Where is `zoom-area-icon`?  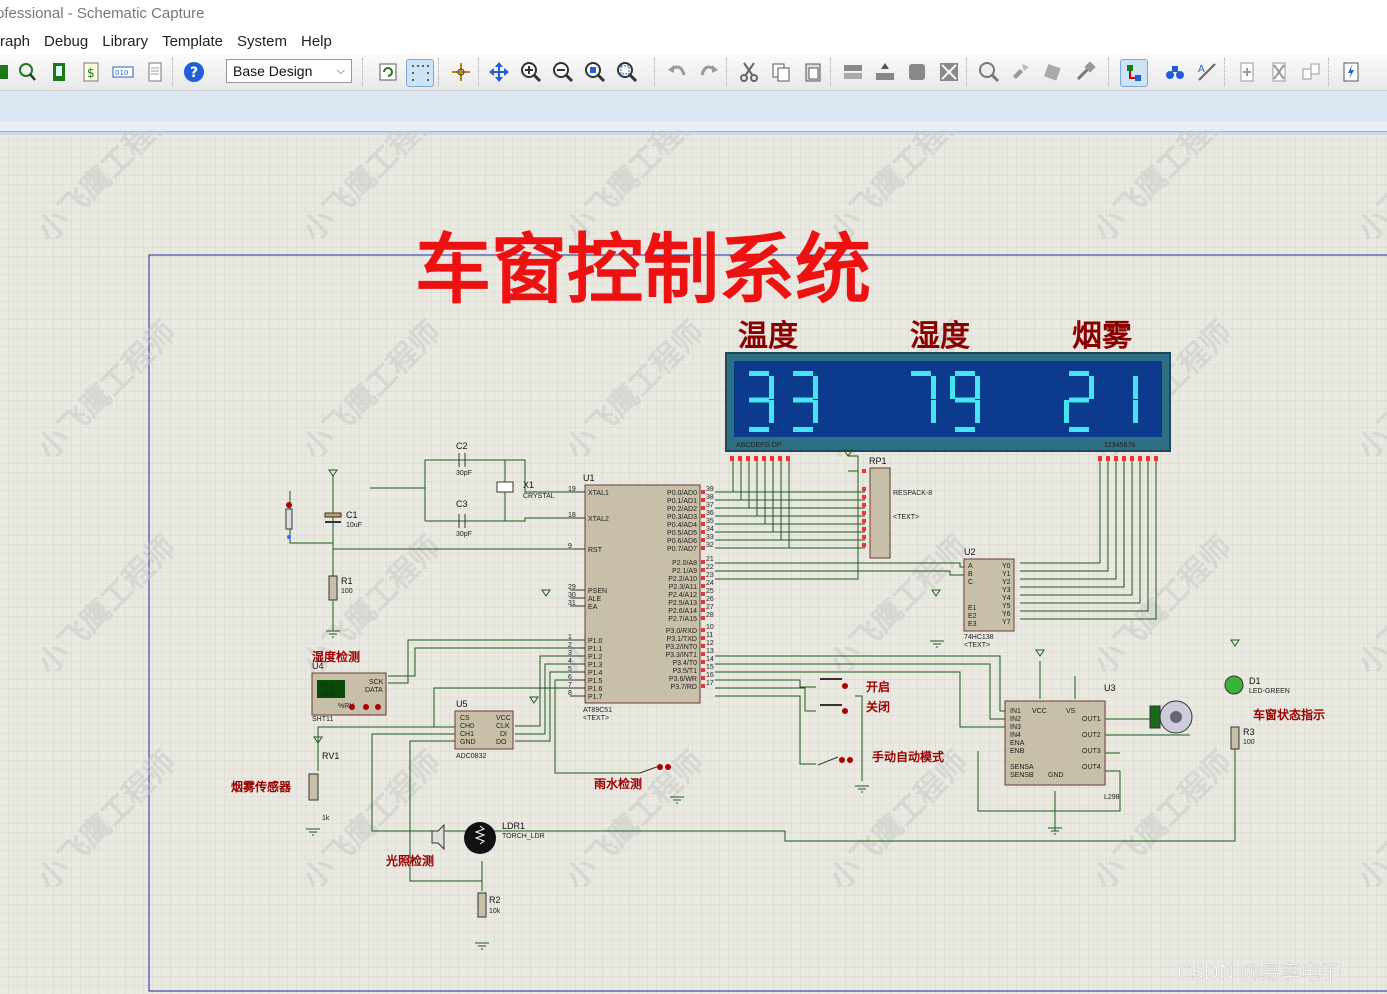 zoom-area-icon is located at coordinates (627, 72).